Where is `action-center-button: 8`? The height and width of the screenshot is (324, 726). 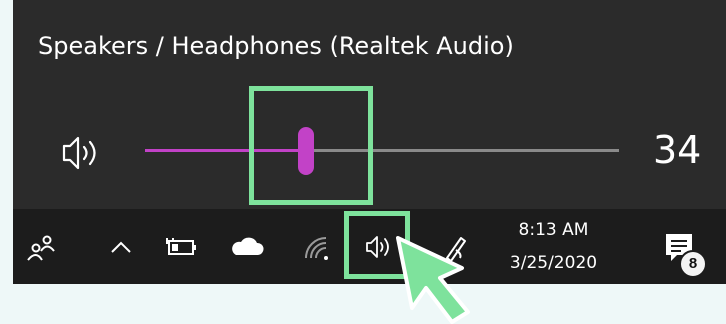
action-center-button: 8 is located at coordinates (682, 251).